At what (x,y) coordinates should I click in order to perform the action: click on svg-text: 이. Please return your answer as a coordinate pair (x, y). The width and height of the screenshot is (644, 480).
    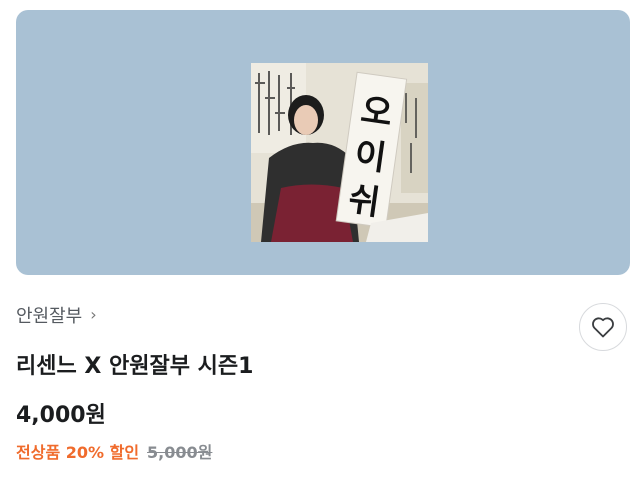
    Looking at the image, I should click on (370, 157).